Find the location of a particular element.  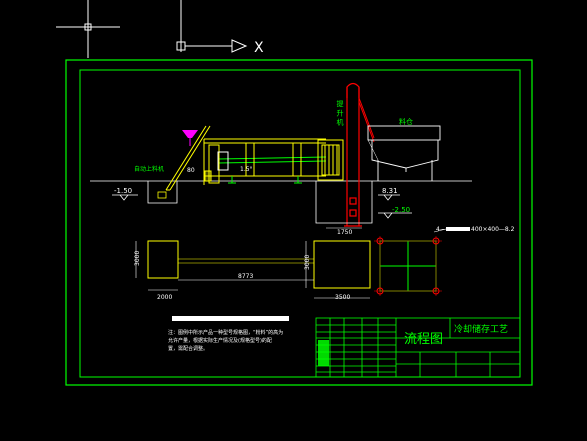

spec-callout-value: 400×400—8.2 is located at coordinates (493, 229).